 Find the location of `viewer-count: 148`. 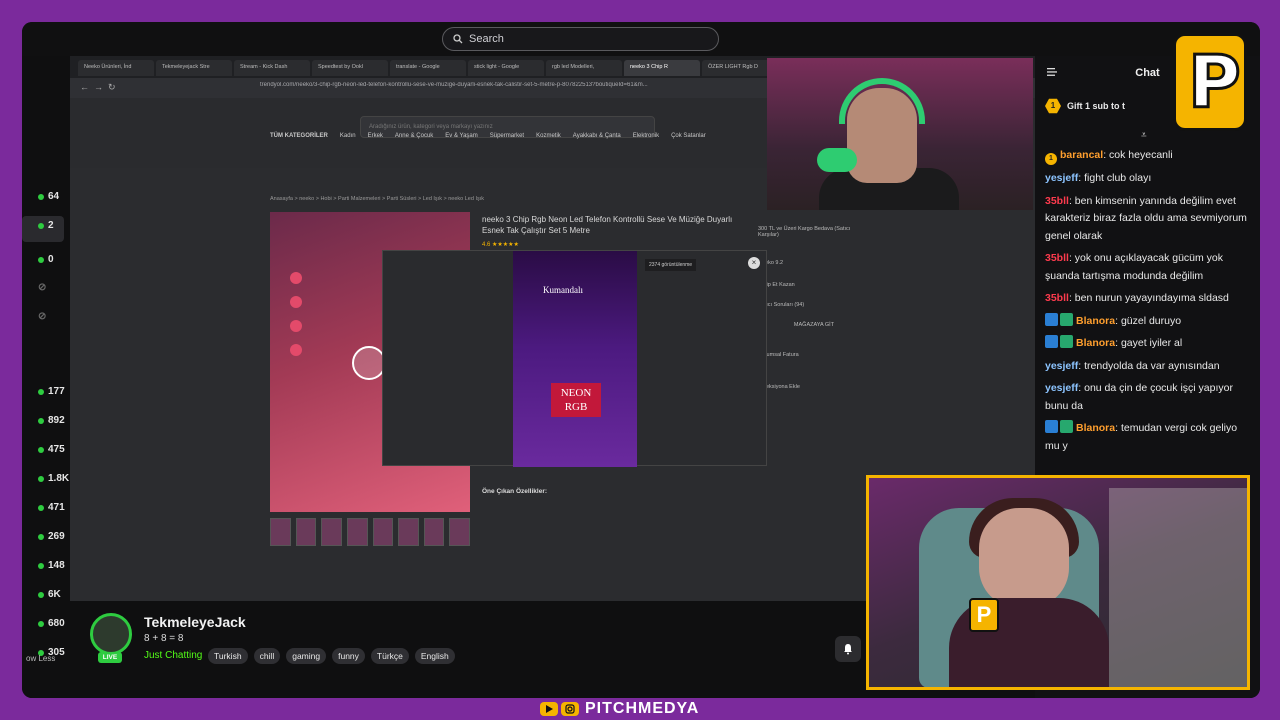

viewer-count: 148 is located at coordinates (56, 565).